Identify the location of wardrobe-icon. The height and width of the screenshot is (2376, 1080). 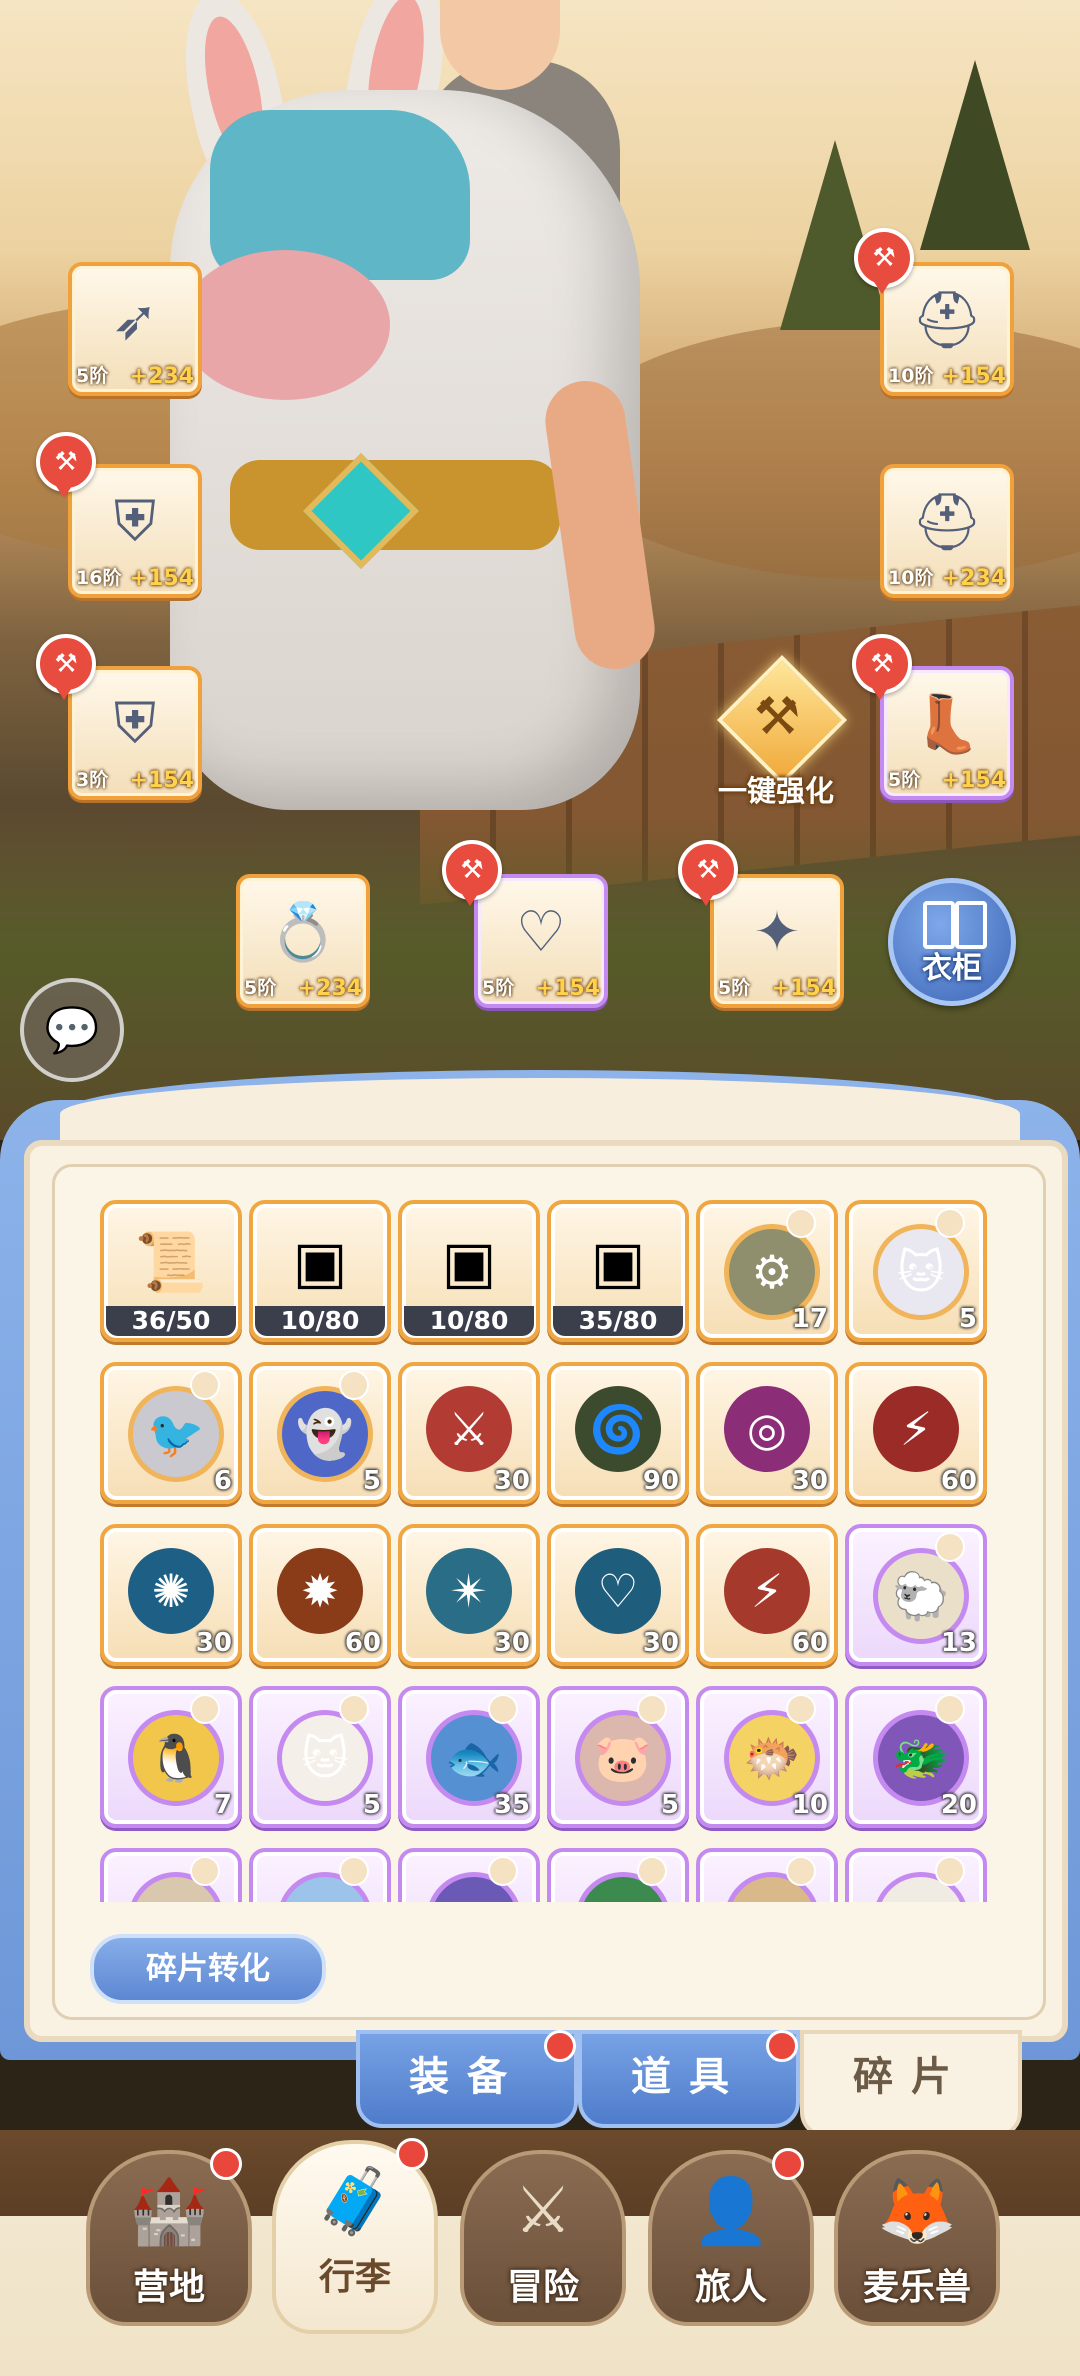
(939, 925).